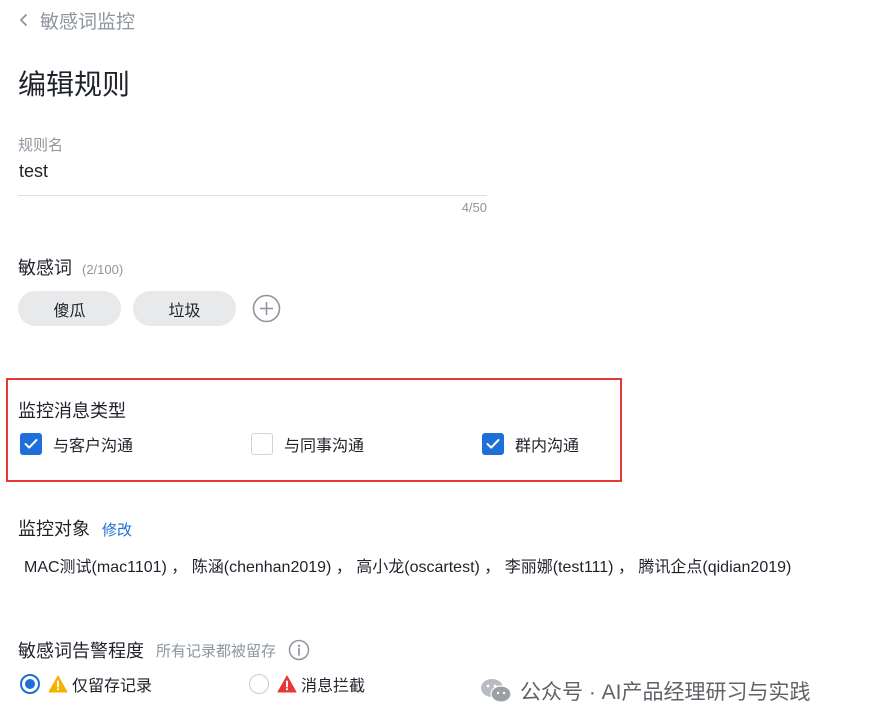 The image size is (896, 727). I want to click on alert-level-title: 敏感词告警程度, so click(81, 651).